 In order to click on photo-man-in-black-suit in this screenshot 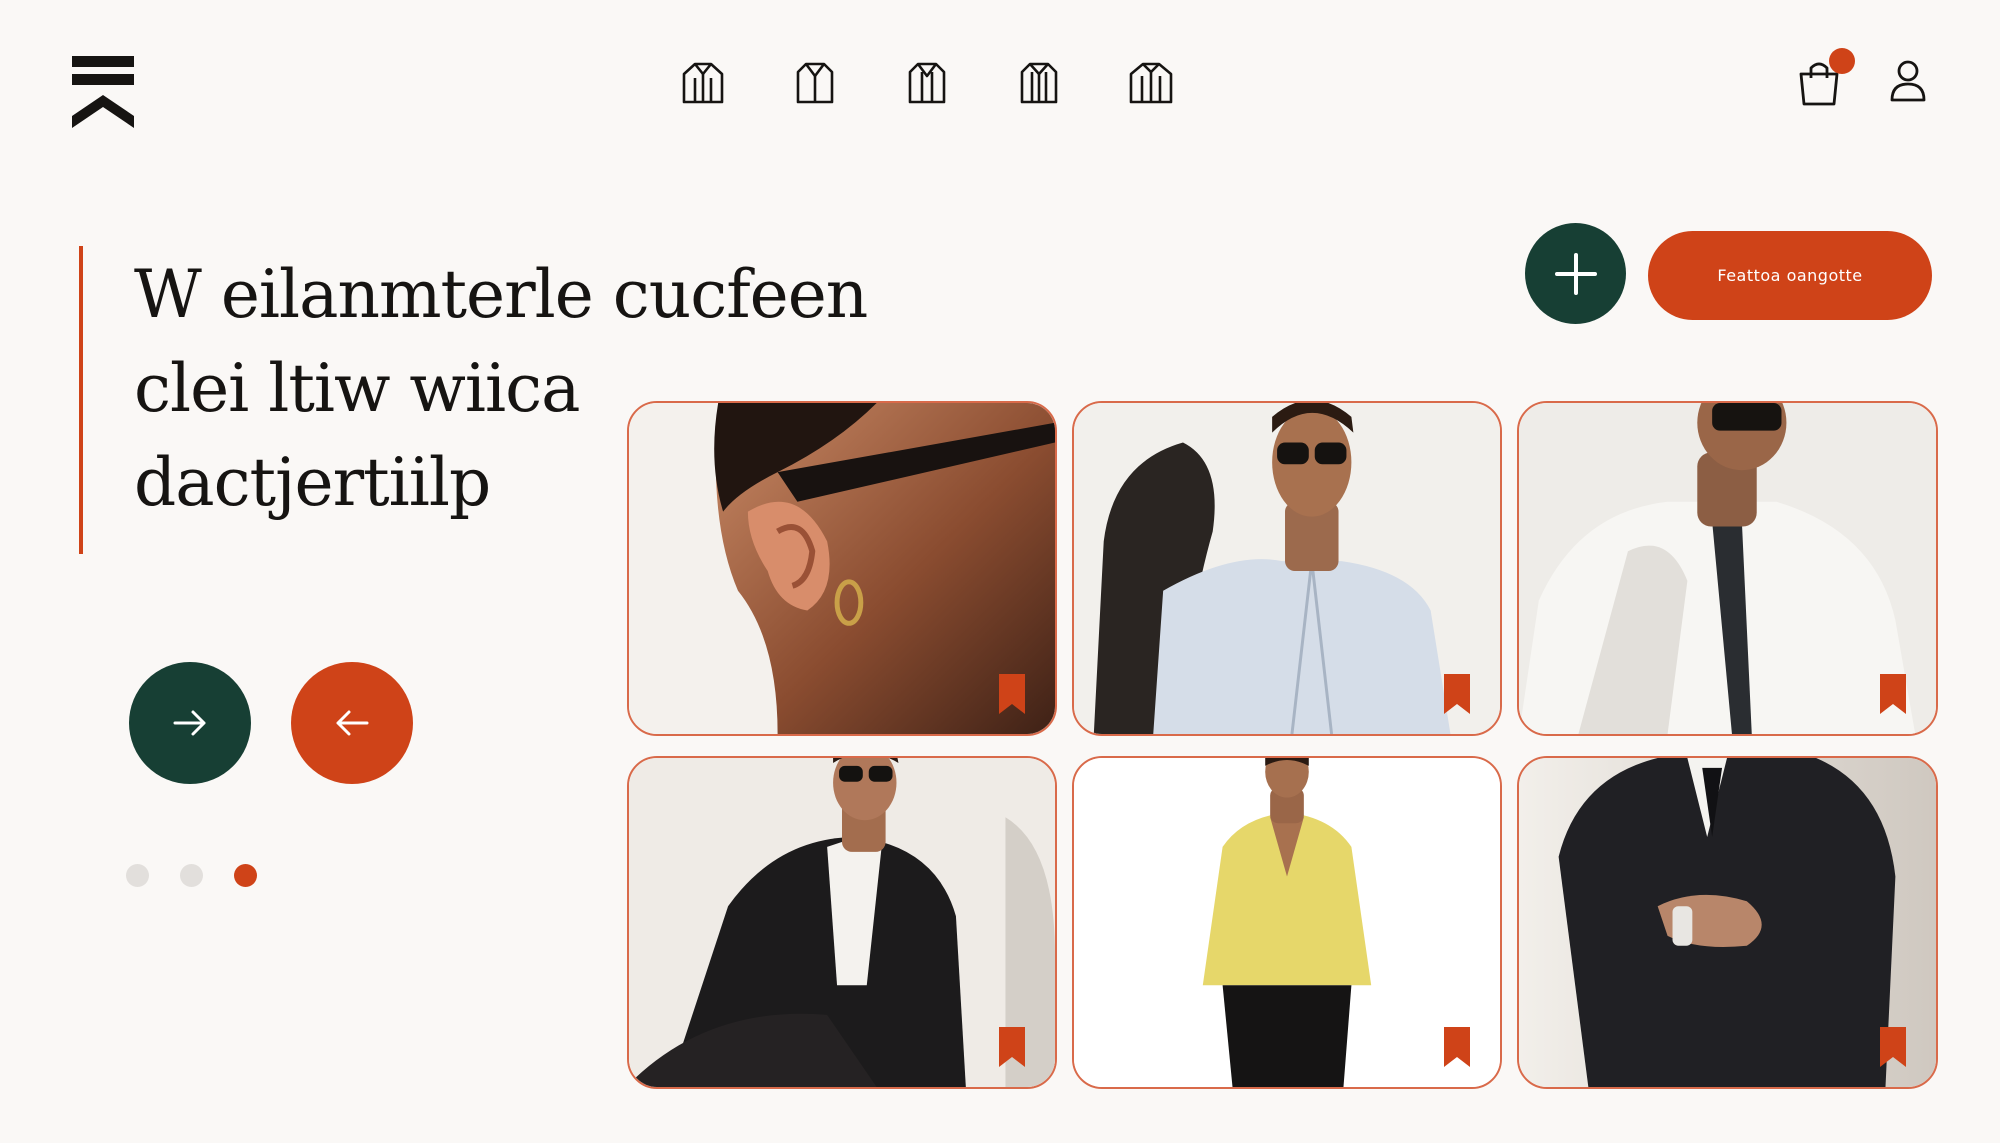, I will do `click(1727, 922)`.